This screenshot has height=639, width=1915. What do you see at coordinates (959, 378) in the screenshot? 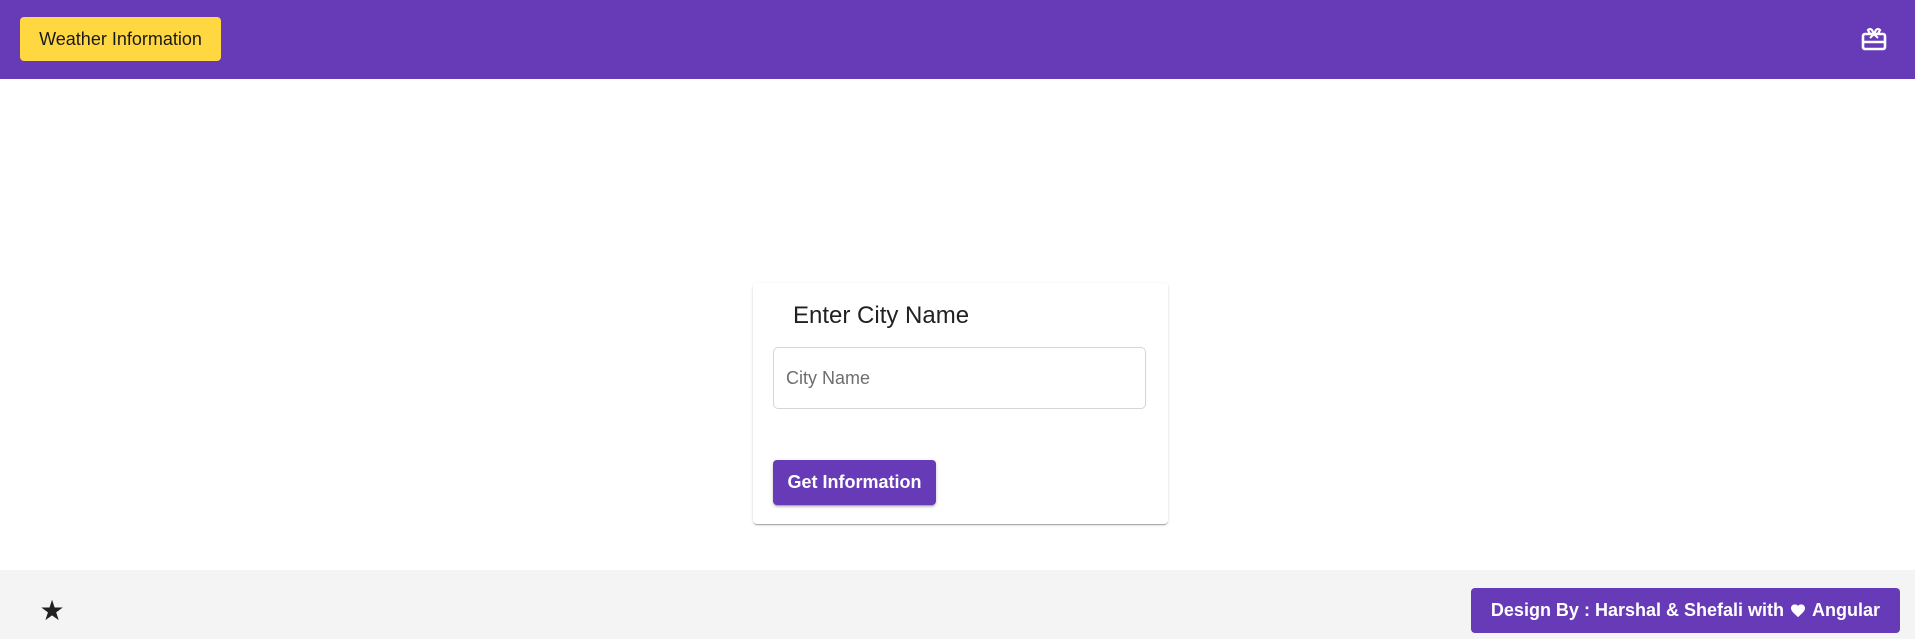
I see `city-name-input` at bounding box center [959, 378].